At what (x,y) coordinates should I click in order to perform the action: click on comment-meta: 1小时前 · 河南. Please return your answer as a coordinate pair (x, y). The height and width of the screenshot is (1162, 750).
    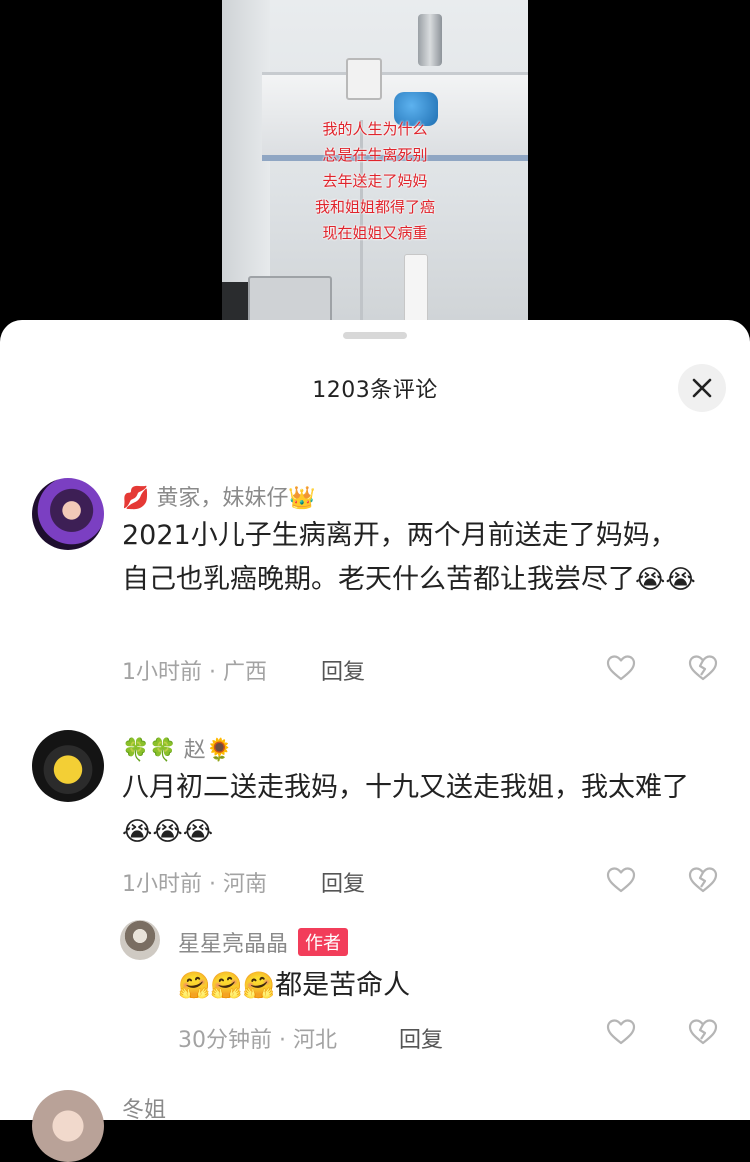
    Looking at the image, I should click on (194, 884).